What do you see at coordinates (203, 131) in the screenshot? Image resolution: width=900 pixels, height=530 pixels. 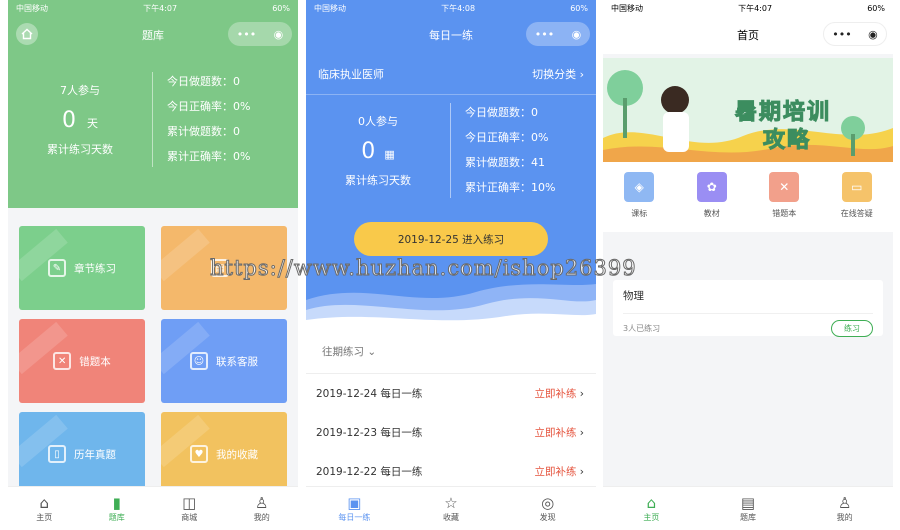 I see `stat-item: 累计做题数：0` at bounding box center [203, 131].